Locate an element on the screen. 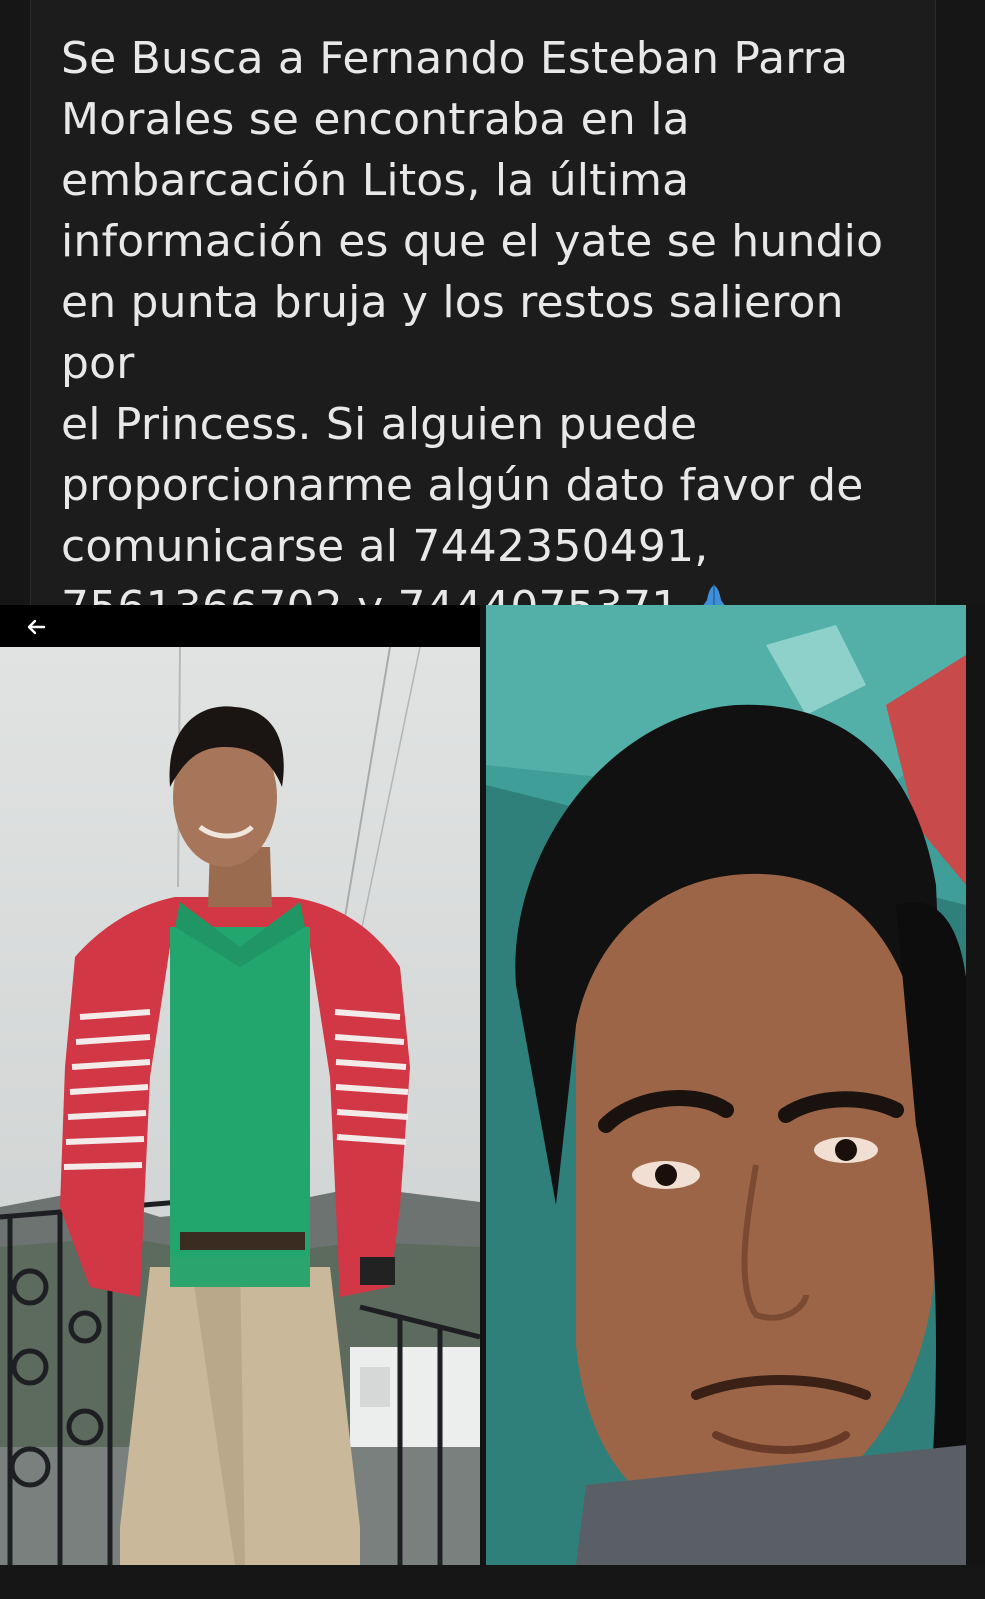 The width and height of the screenshot is (985, 1599). post-line: el Princess. Si alguien puede is located at coordinates (379, 424).